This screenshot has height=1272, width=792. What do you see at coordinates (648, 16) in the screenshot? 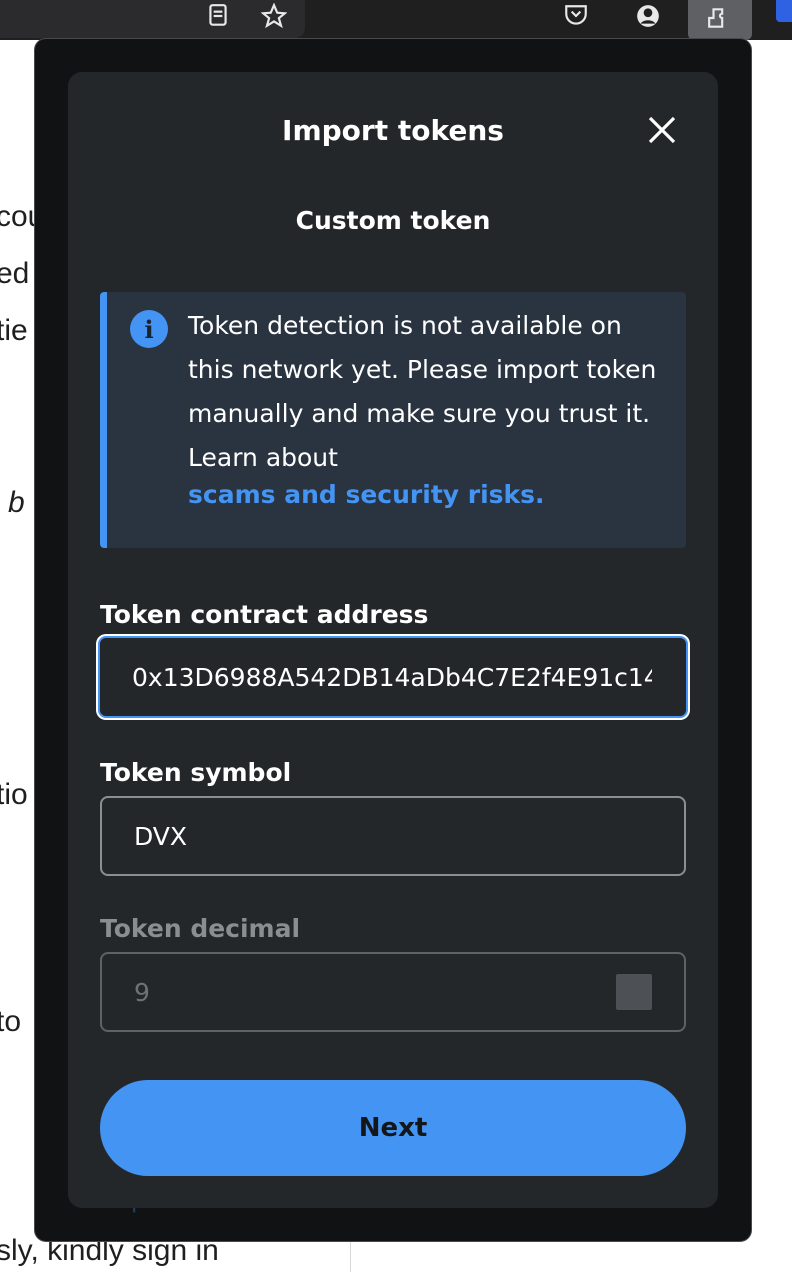
I see `account-icon` at bounding box center [648, 16].